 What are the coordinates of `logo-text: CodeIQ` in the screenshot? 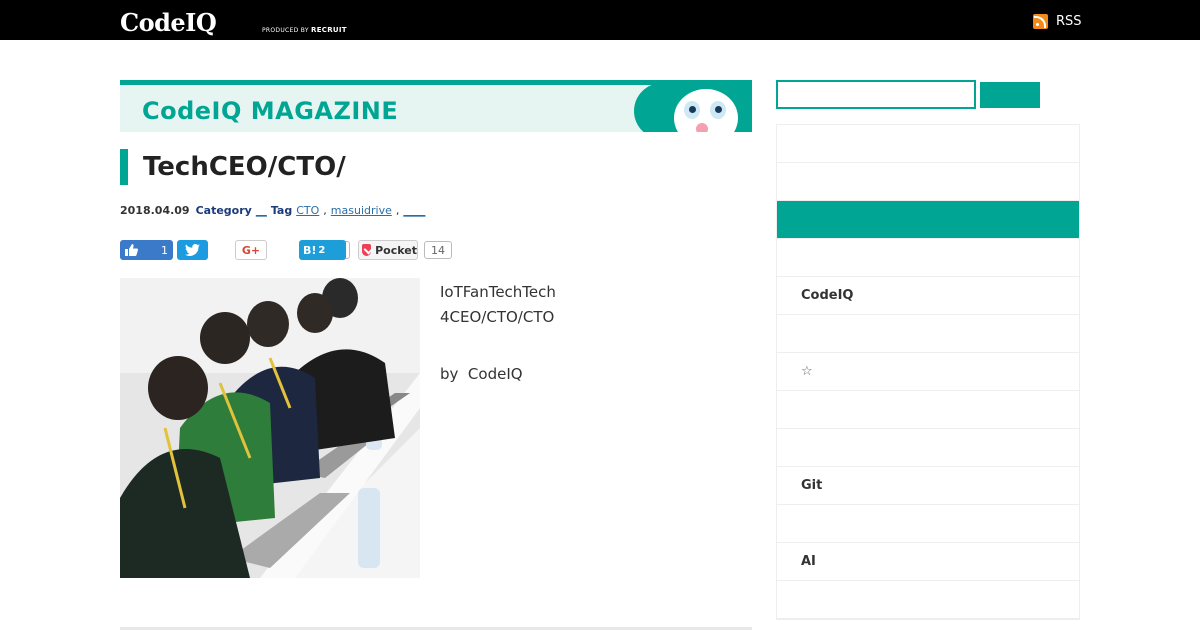 It's located at (168, 22).